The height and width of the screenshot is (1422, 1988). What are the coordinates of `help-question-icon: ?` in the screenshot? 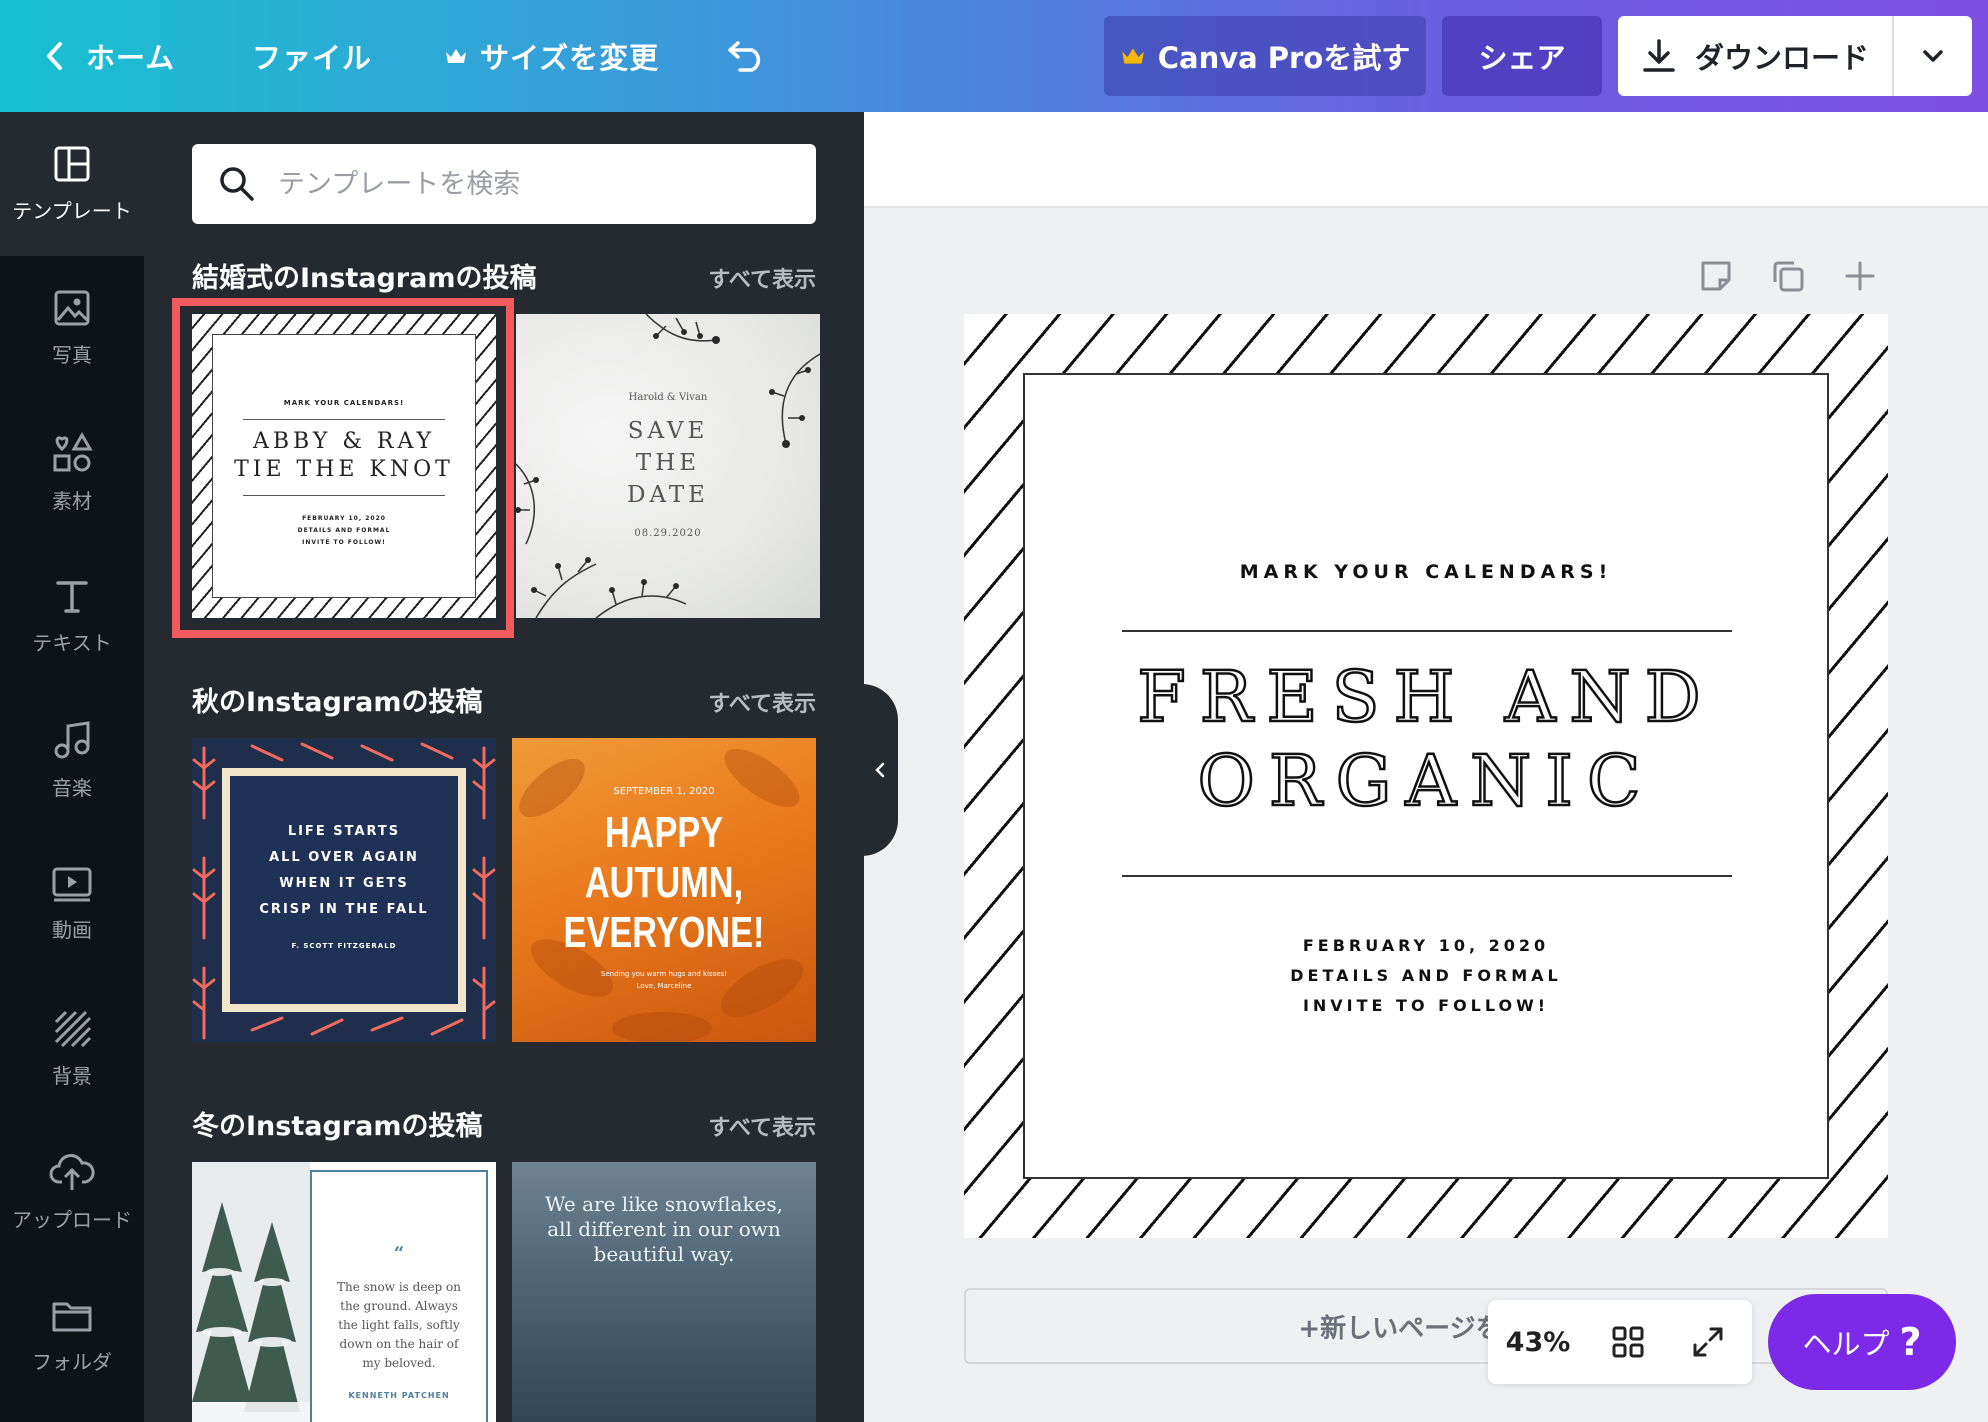 It's located at (1910, 1342).